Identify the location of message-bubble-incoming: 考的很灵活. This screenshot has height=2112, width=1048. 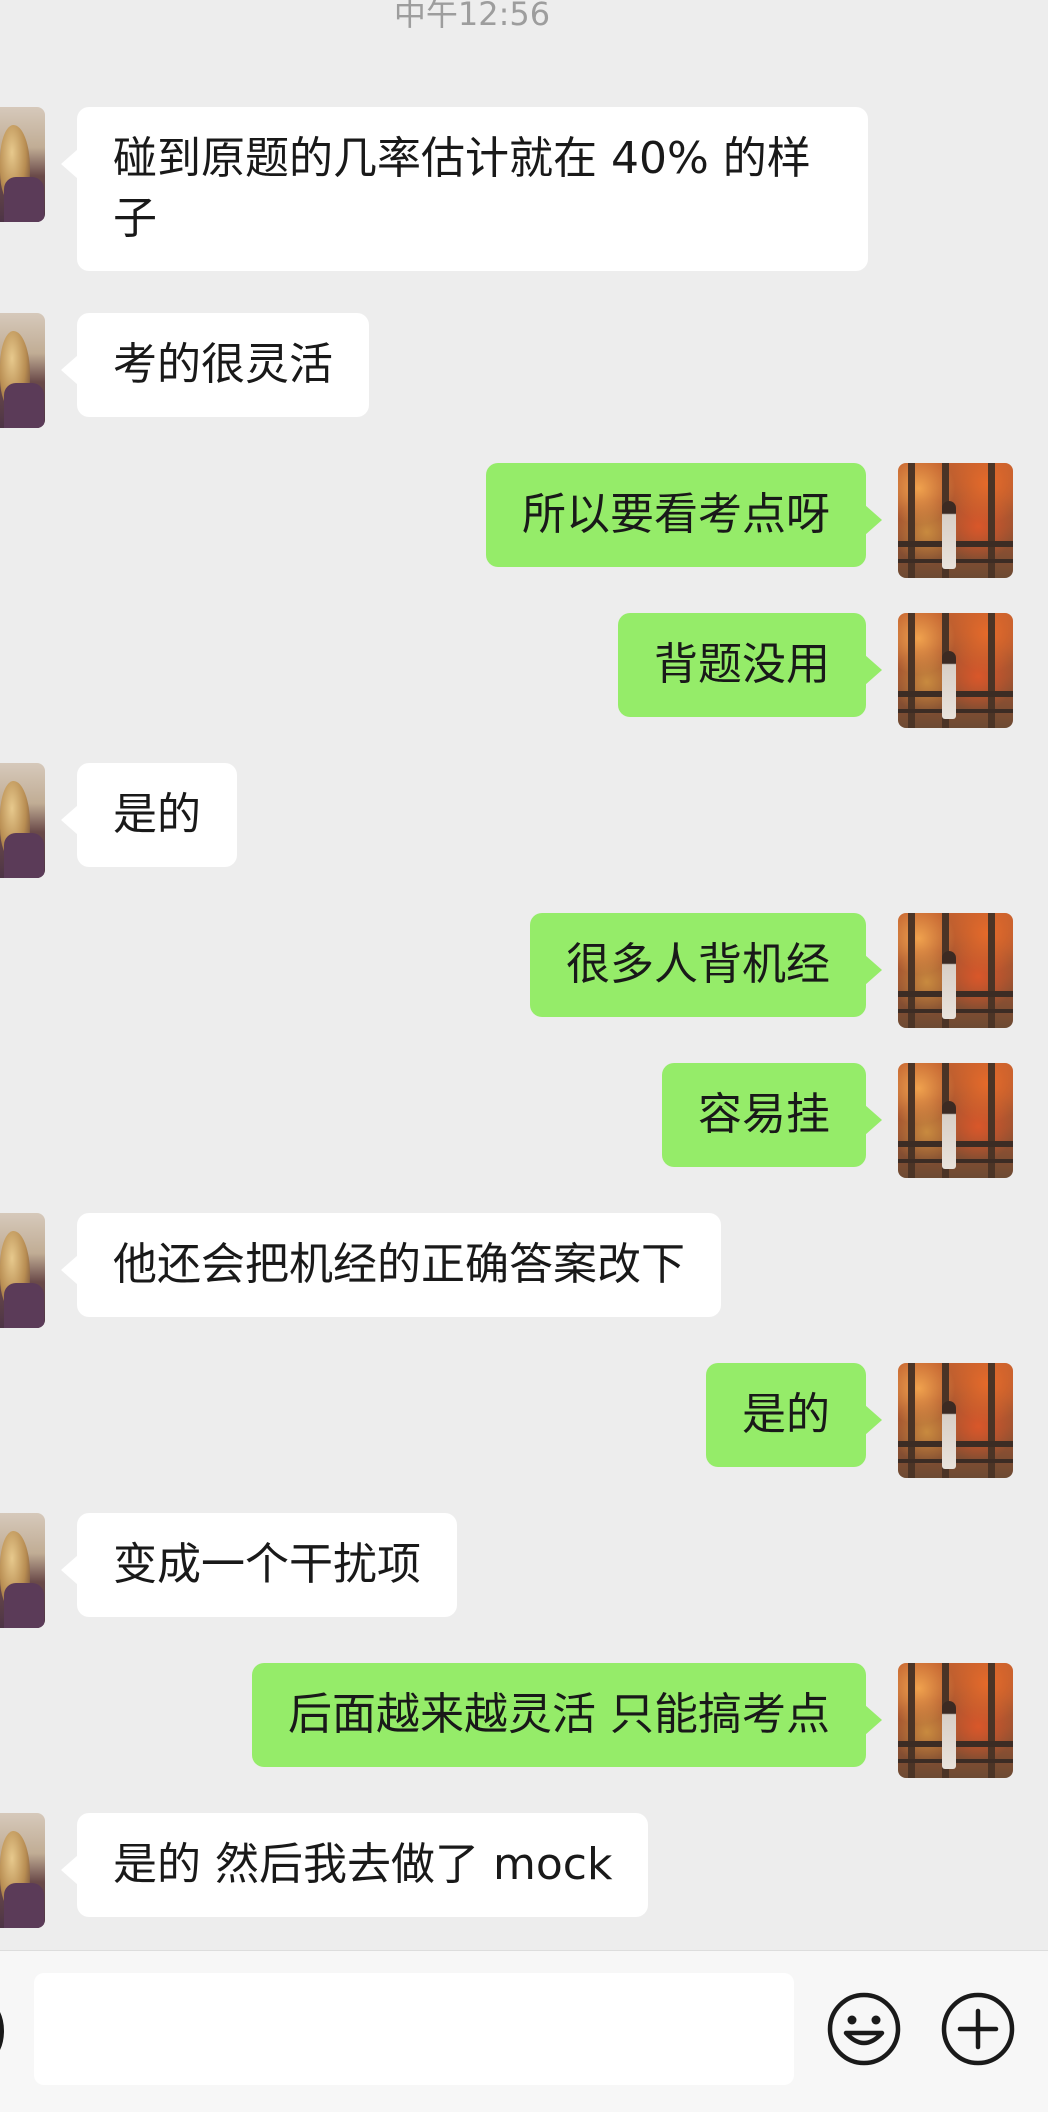
(215, 365).